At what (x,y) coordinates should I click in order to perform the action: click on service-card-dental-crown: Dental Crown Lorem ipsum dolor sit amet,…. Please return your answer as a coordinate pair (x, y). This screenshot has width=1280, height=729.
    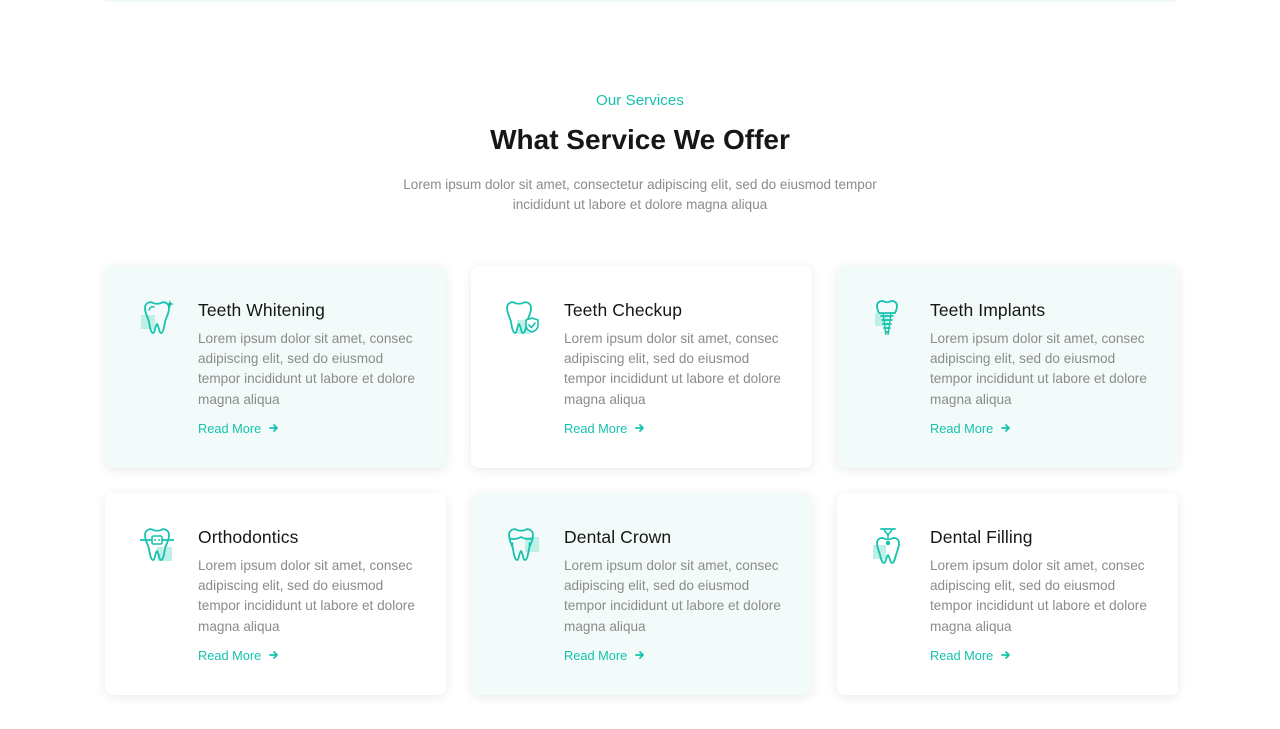
    Looking at the image, I should click on (641, 594).